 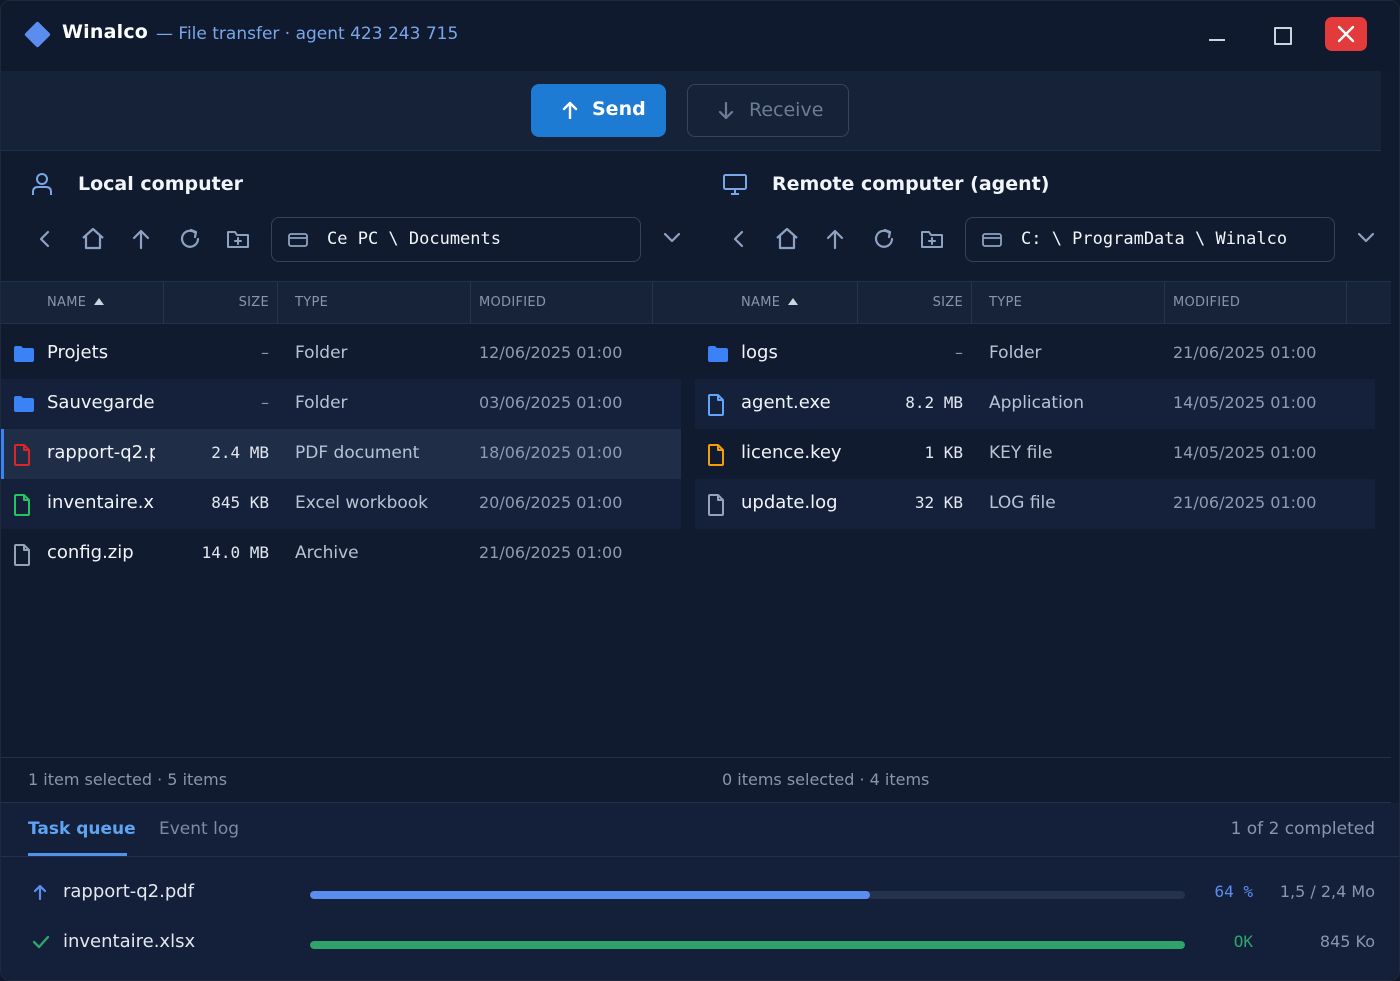 What do you see at coordinates (826, 779) in the screenshot?
I see `remote-status-text: 0 items selected · 4 items` at bounding box center [826, 779].